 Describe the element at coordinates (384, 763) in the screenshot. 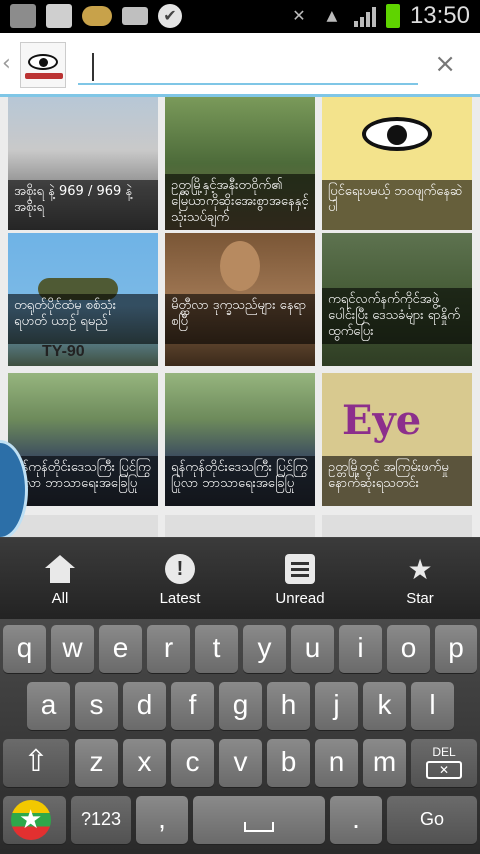

I see `key-m: m` at that location.